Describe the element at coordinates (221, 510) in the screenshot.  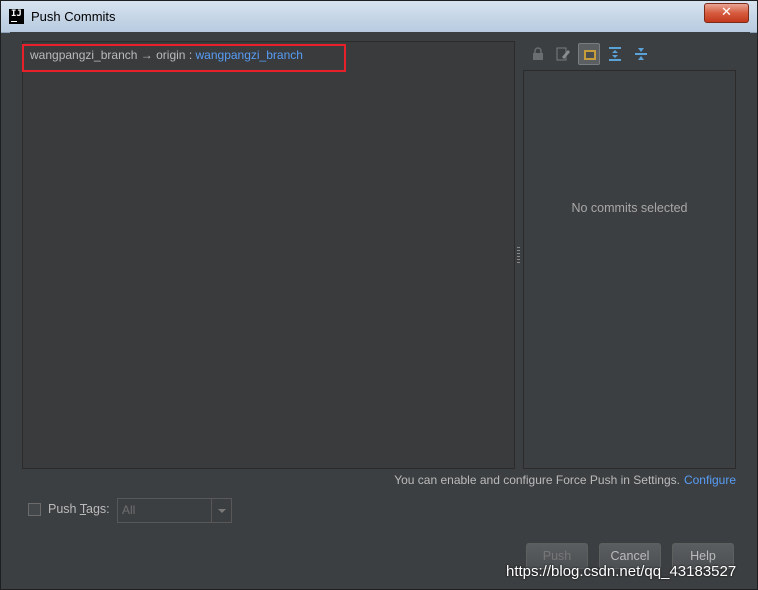
I see `chevron-down-icon` at that location.